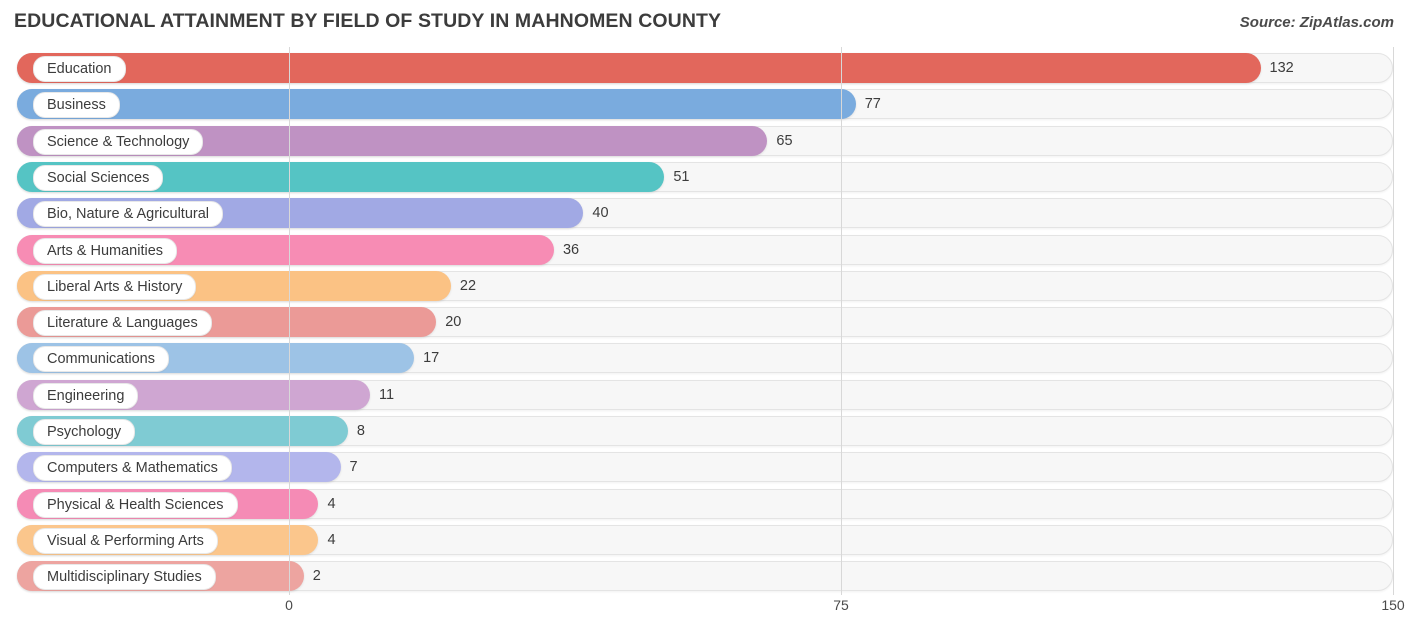 The width and height of the screenshot is (1406, 631). I want to click on bar-row: Education 132, so click(703, 68).